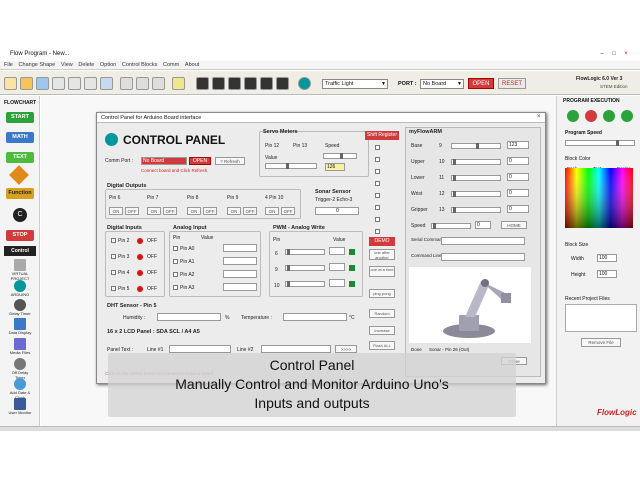  What do you see at coordinates (106, 83) in the screenshot?
I see `zoom-icon` at bounding box center [106, 83].